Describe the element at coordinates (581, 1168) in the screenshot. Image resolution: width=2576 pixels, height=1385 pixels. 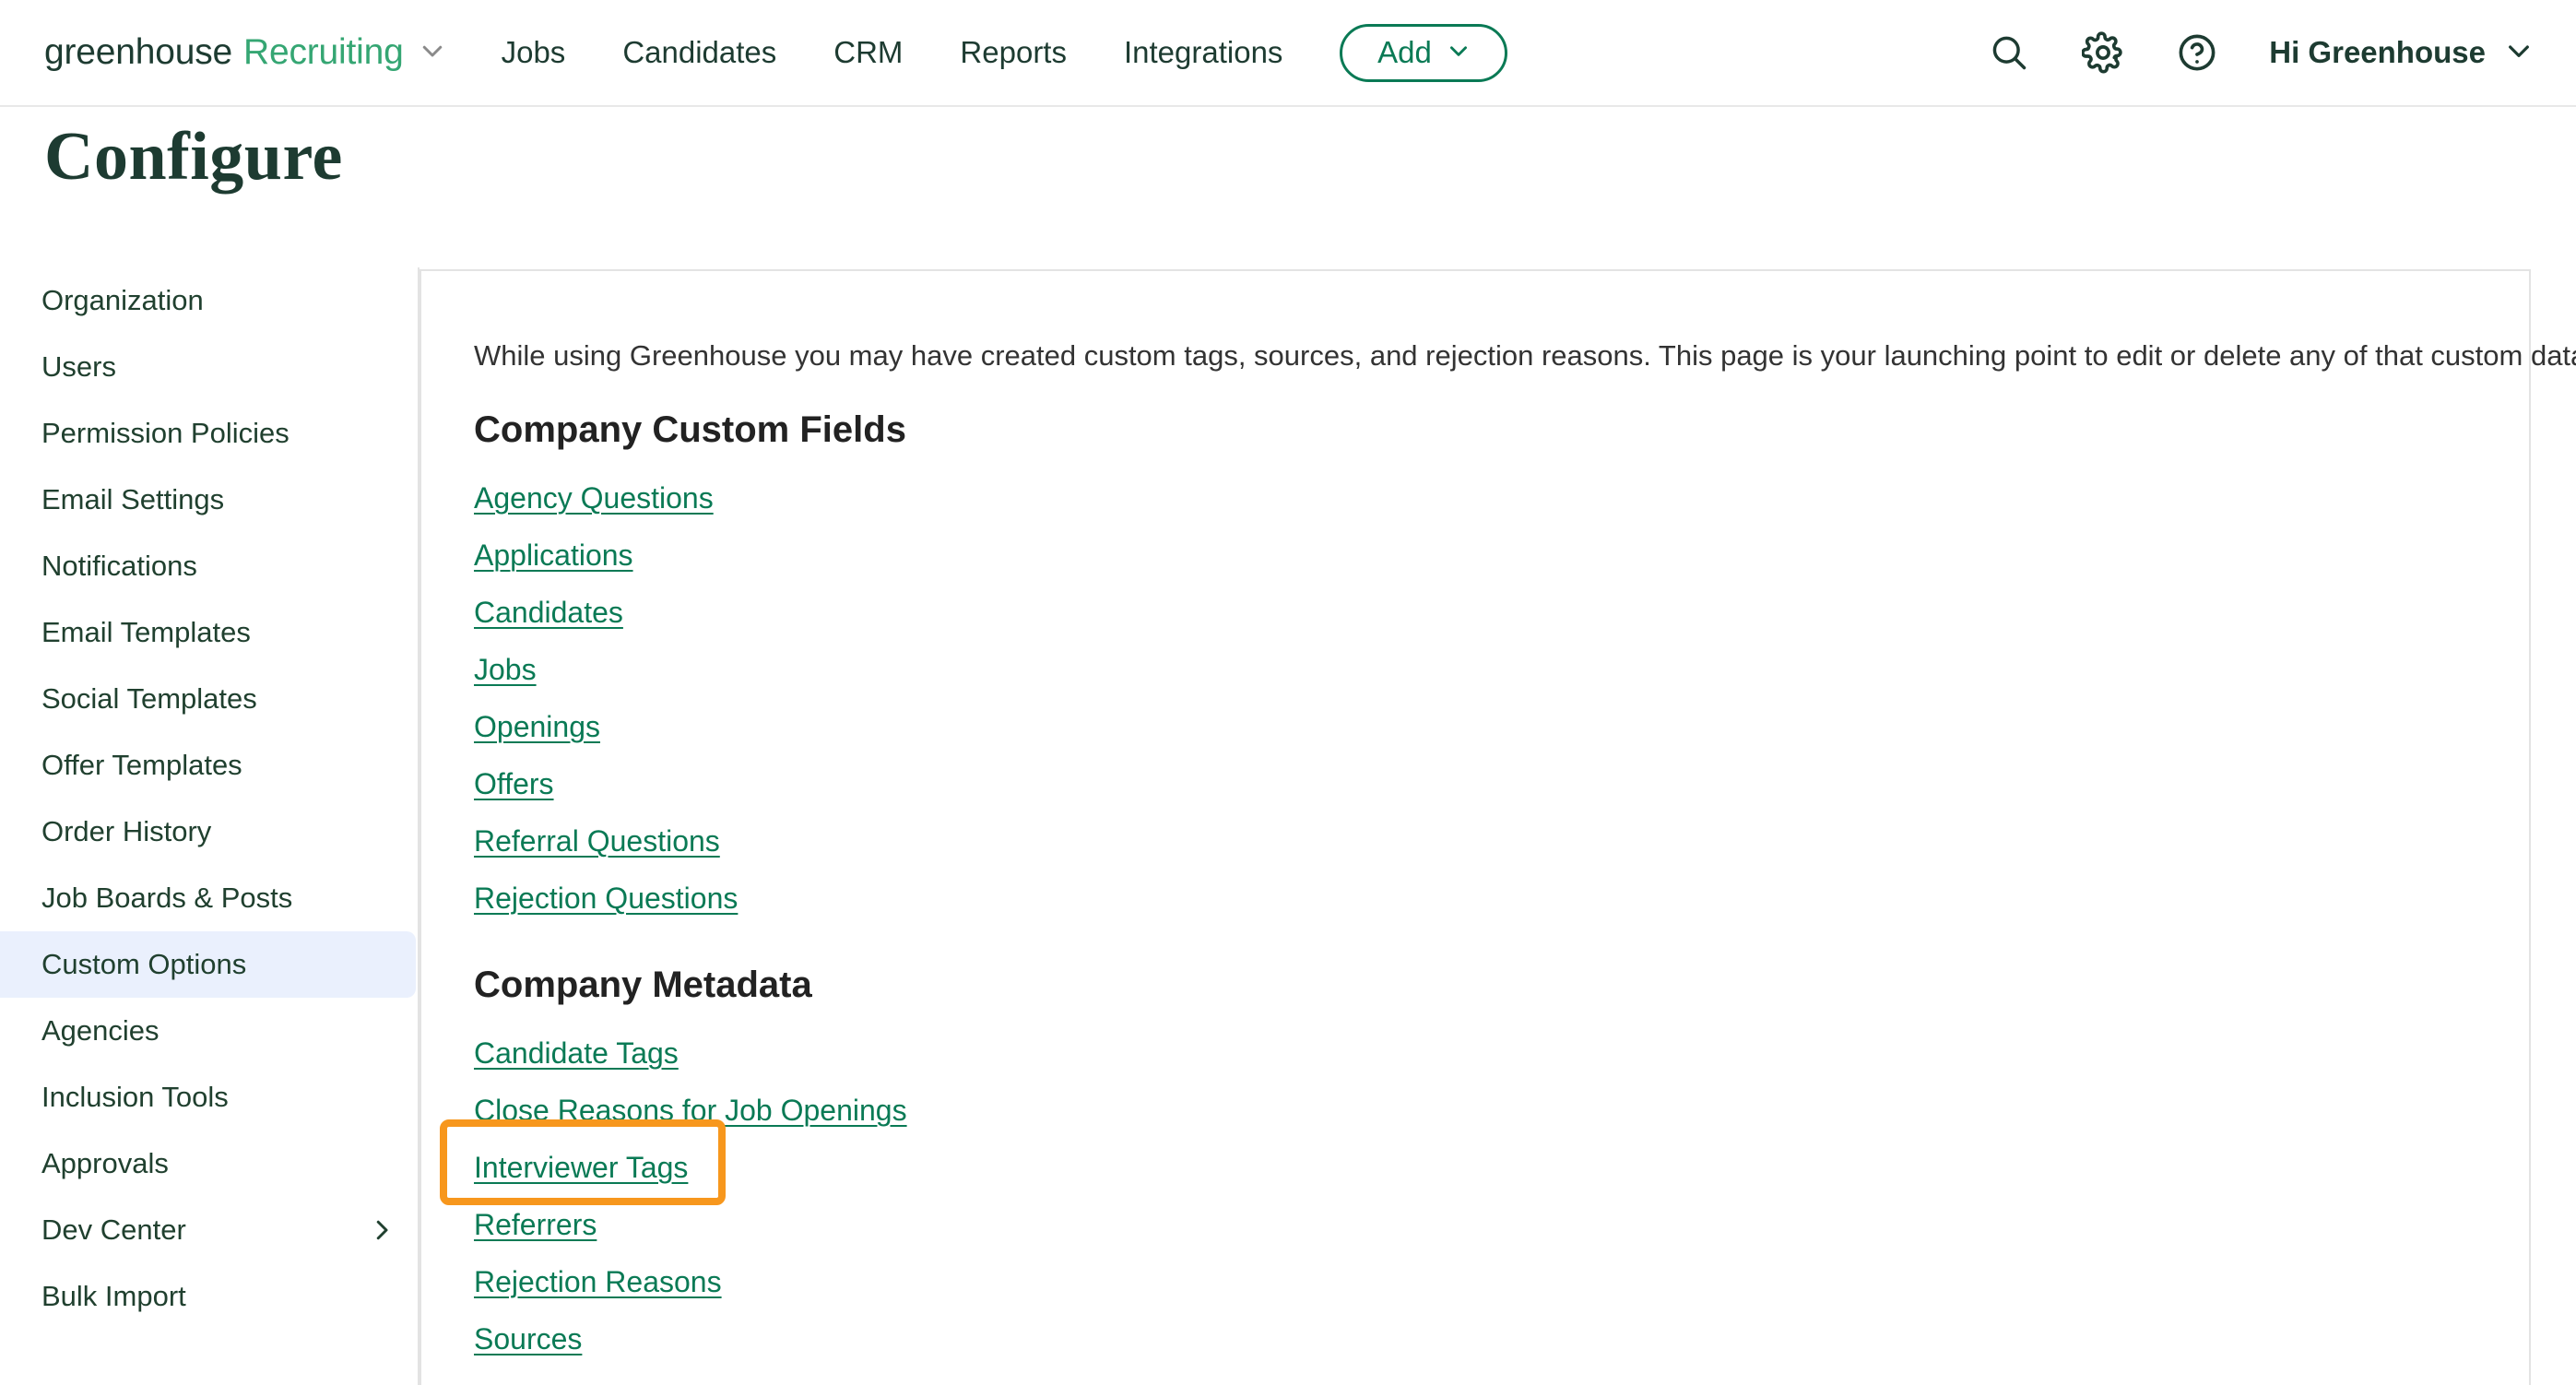
I see `link-interviewer-tags: Interviewer Tags` at that location.